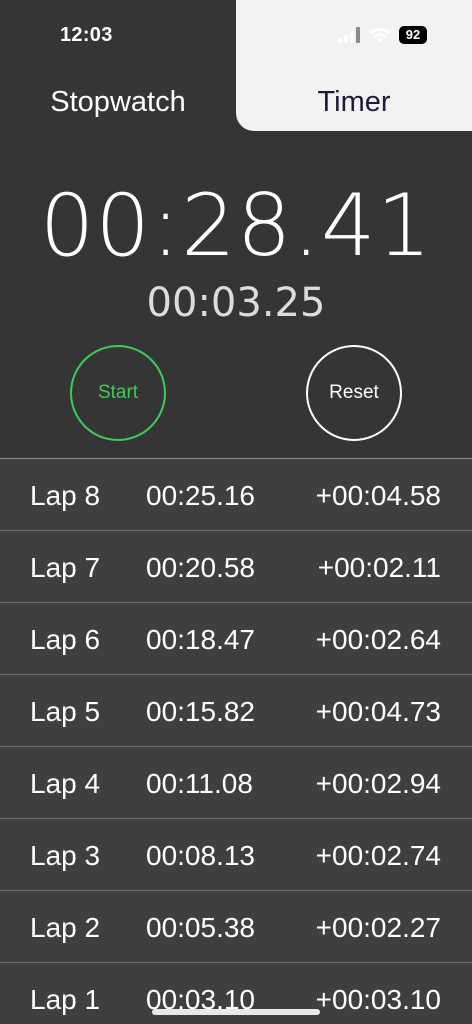 This screenshot has height=1024, width=472. Describe the element at coordinates (354, 393) in the screenshot. I see `reset-button: Reset` at that location.